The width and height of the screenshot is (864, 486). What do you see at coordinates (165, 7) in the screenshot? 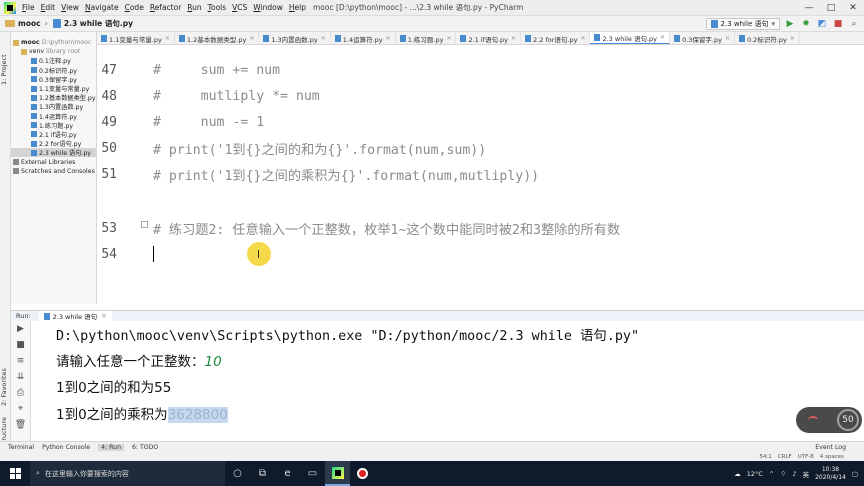
I see `menu-refactor: Refactor` at bounding box center [165, 7].